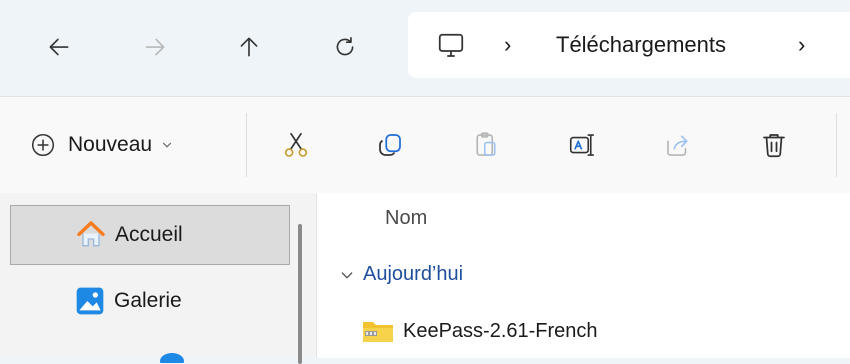  What do you see at coordinates (500, 330) in the screenshot?
I see `file-name: KeePass-2.61-French` at bounding box center [500, 330].